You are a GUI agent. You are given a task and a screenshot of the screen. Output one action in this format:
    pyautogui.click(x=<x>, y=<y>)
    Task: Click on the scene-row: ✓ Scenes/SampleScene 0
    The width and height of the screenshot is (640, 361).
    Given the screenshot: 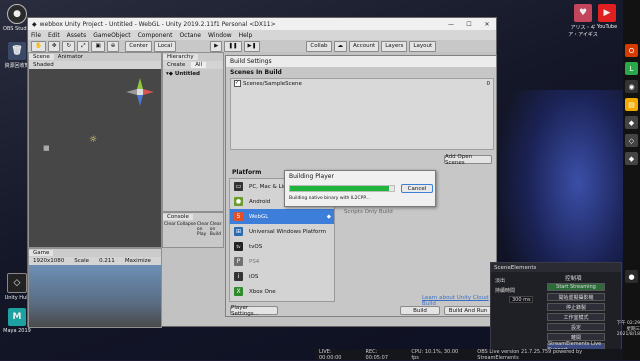 What is the action you would take?
    pyautogui.click(x=362, y=83)
    